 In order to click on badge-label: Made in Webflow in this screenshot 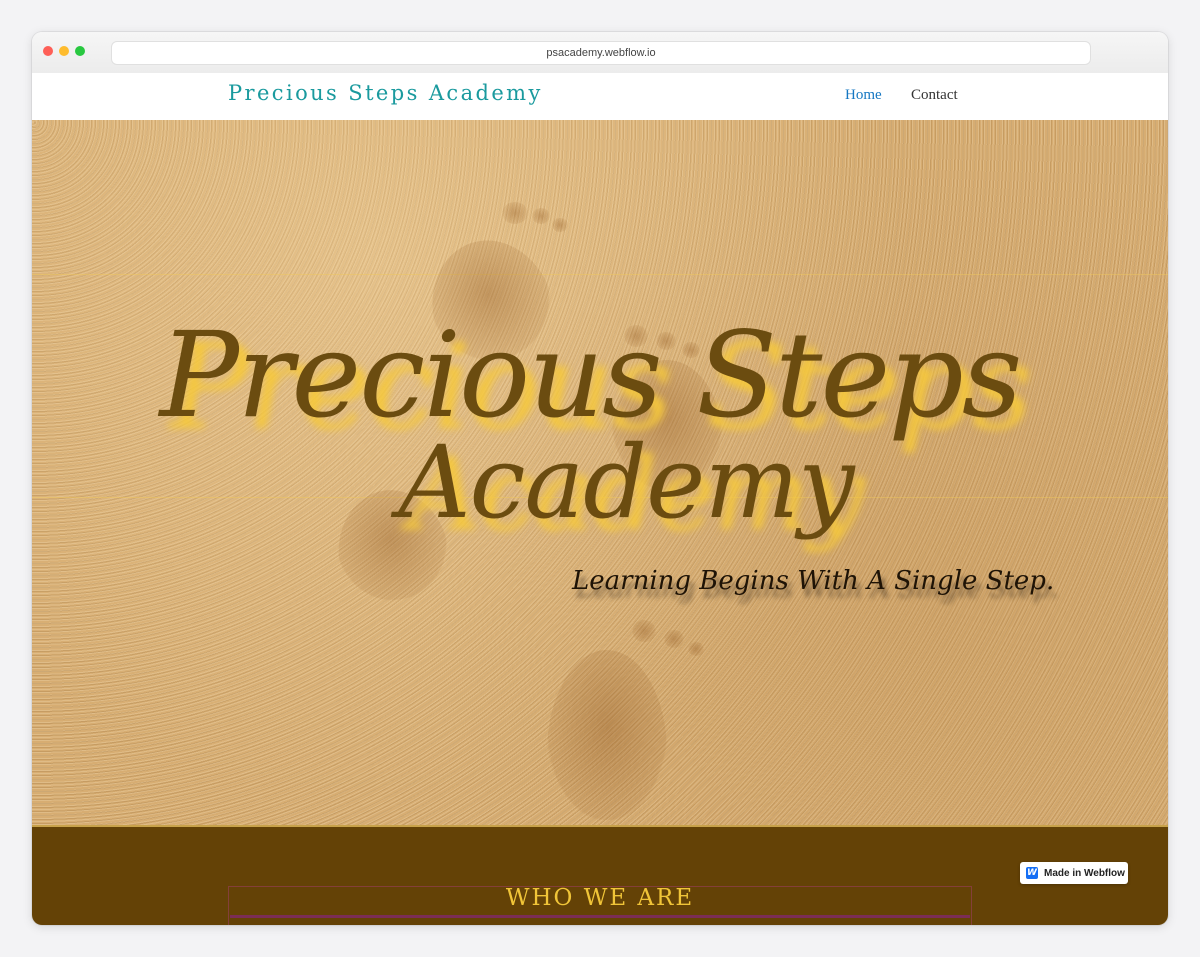, I will do `click(1084, 873)`.